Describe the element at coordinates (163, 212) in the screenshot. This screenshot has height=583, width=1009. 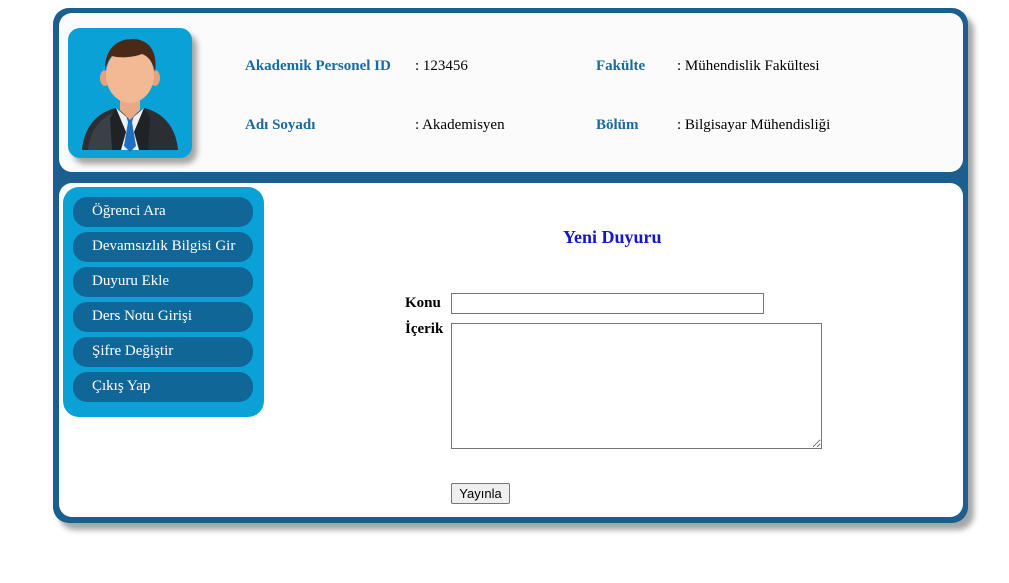
I see `menu-item-ogrenci-ara: Öğrenci Ara` at that location.